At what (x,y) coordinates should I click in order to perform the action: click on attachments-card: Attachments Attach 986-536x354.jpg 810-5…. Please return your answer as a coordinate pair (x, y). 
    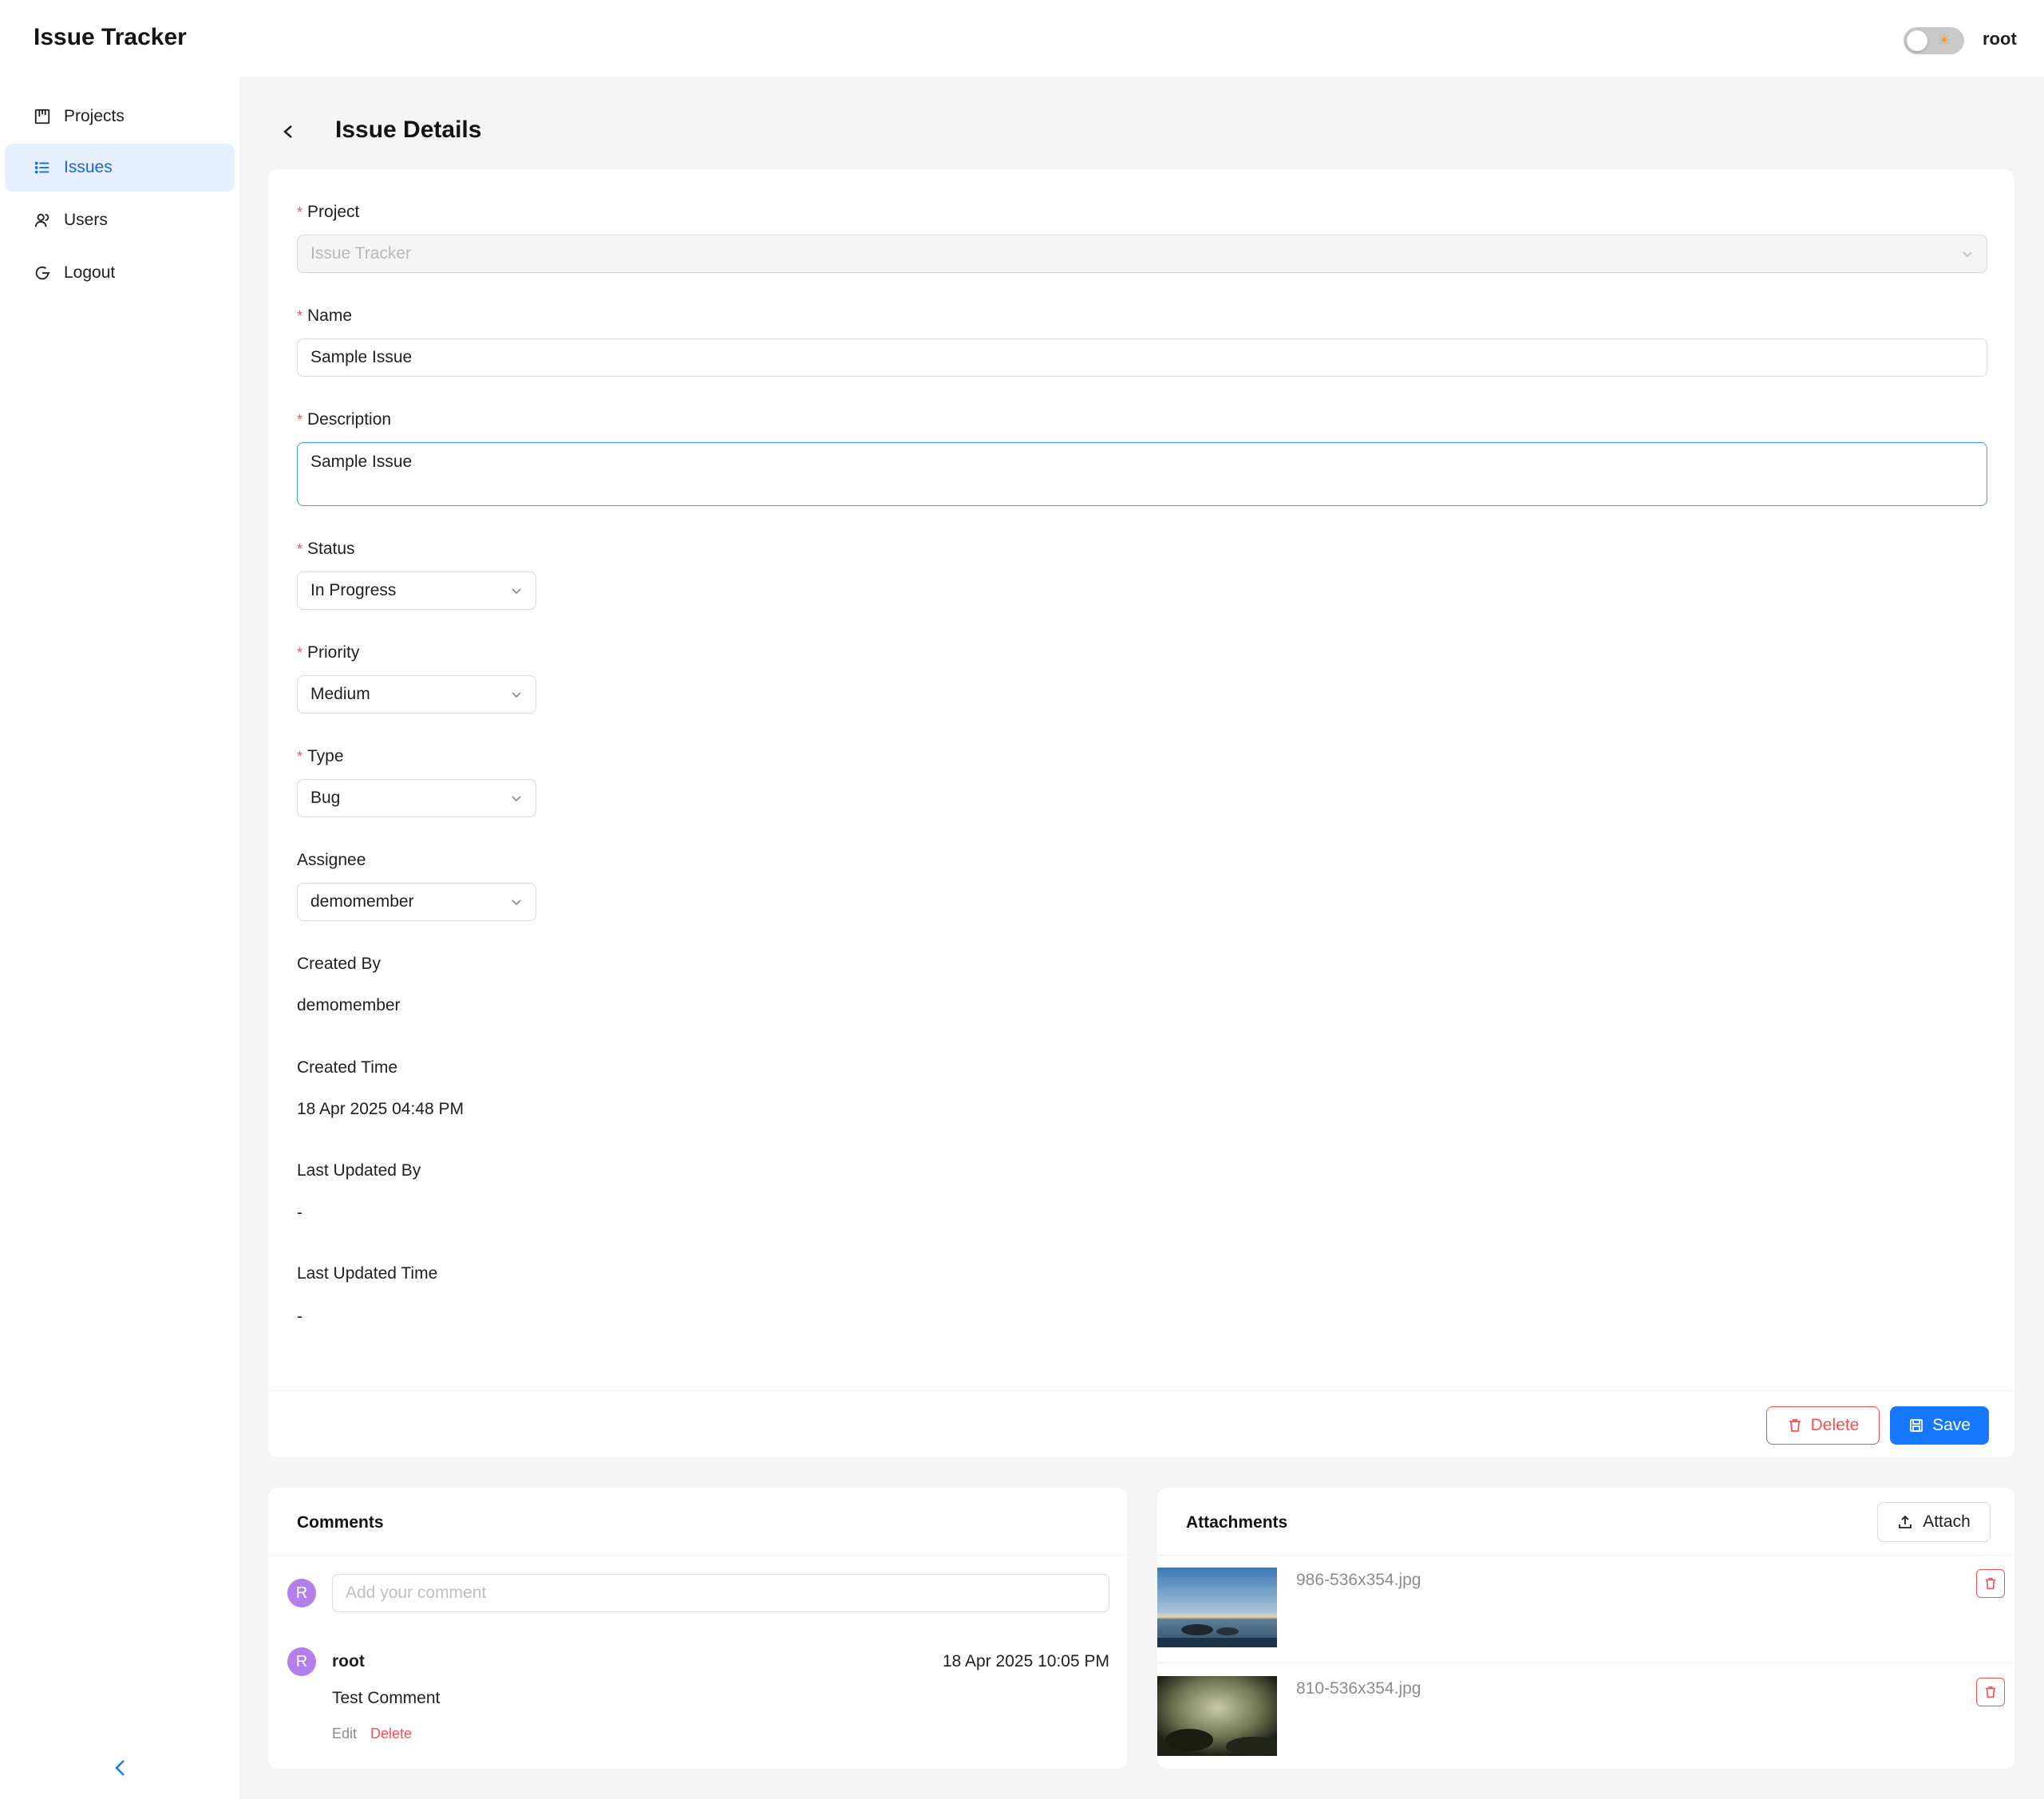
    Looking at the image, I should click on (1585, 1628).